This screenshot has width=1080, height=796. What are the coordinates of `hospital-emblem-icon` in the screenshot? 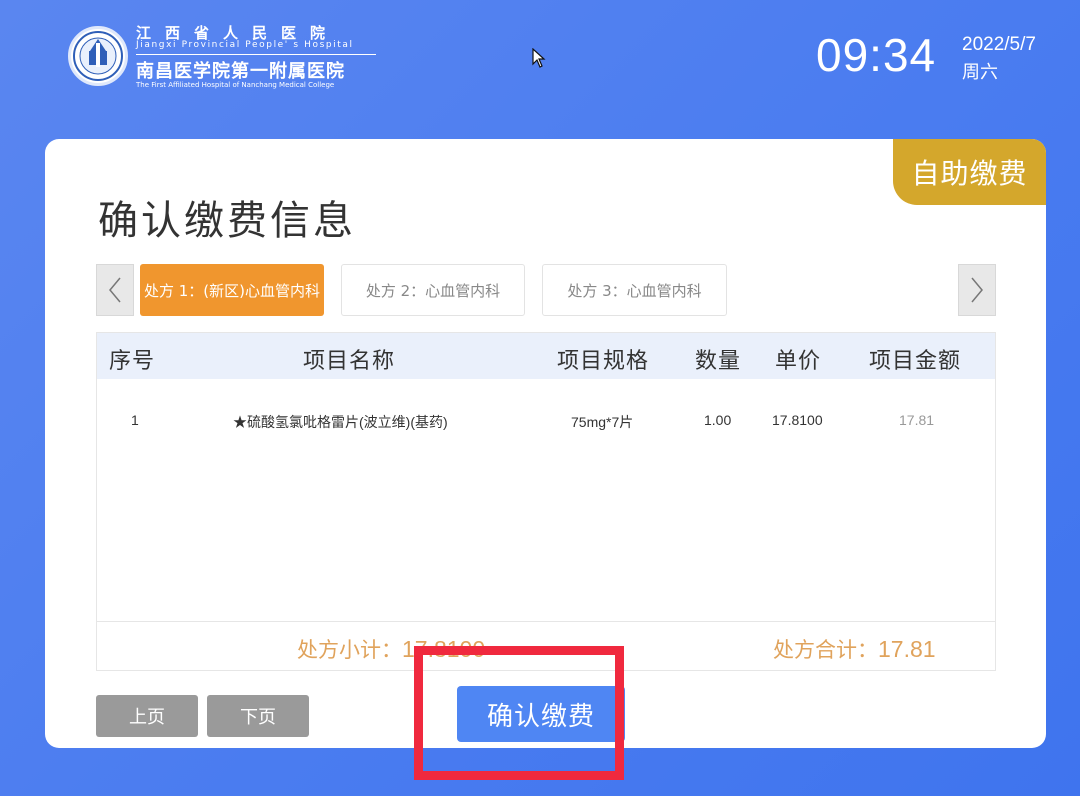 It's located at (98, 56).